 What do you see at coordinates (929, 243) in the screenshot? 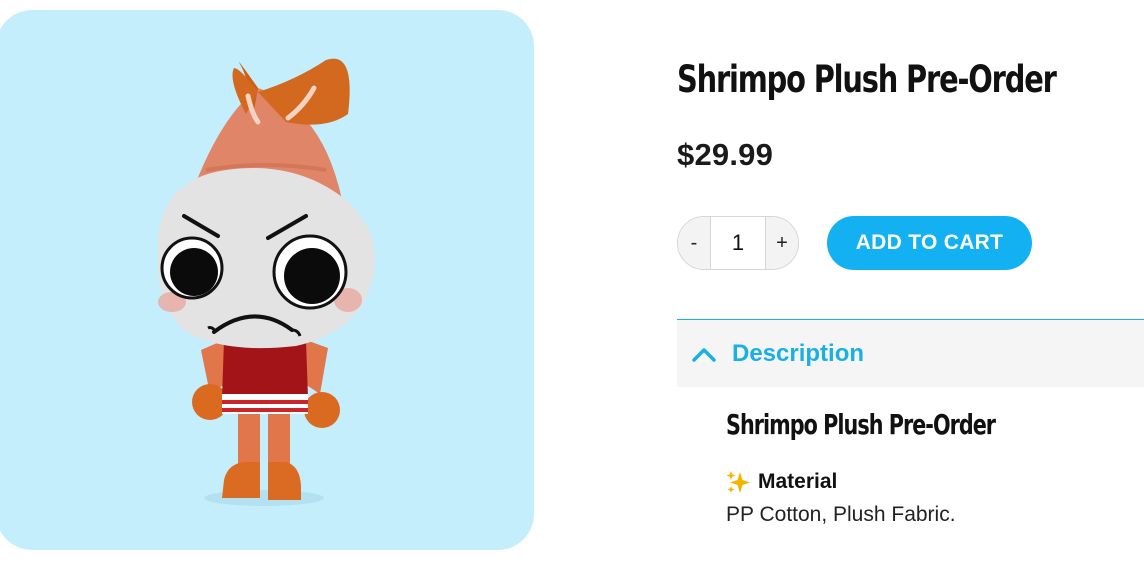
I see `add-to-cart-button: ADD TO CART` at bounding box center [929, 243].